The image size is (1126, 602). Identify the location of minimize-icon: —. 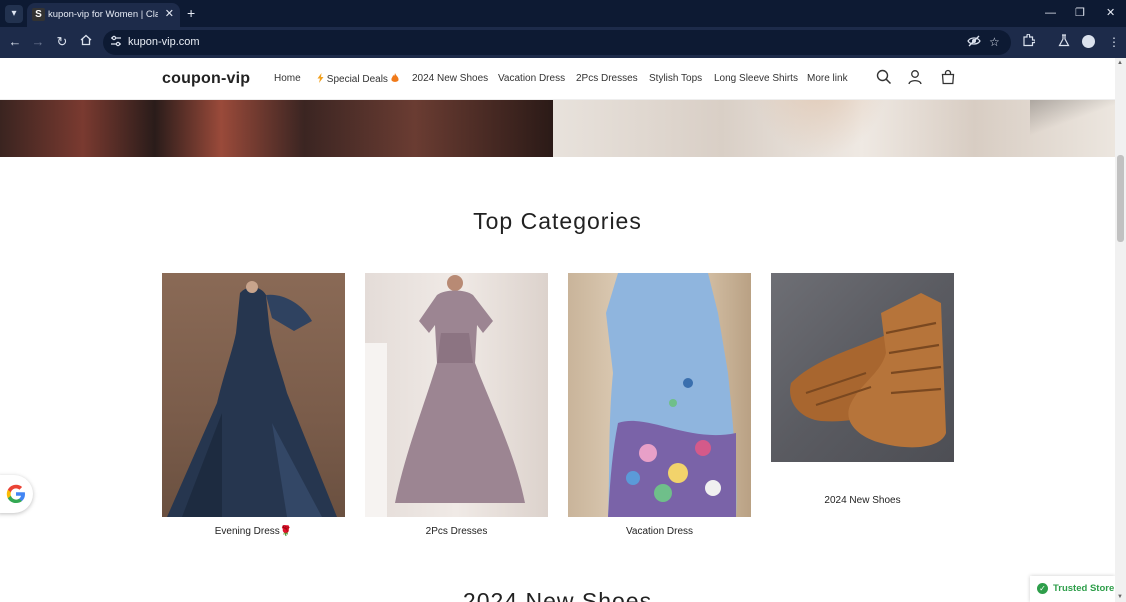
(1050, 13).